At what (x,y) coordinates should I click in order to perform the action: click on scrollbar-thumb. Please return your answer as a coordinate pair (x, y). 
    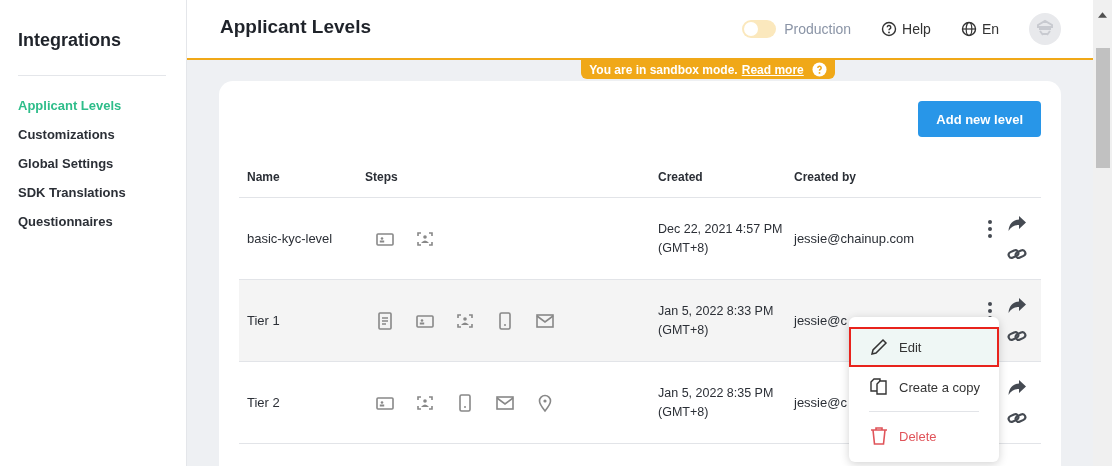
    Looking at the image, I should click on (1102, 108).